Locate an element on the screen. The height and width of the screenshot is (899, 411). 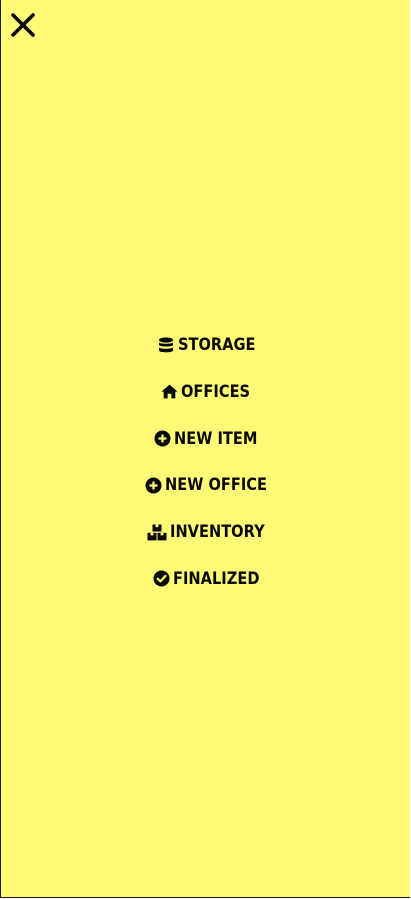
close-button is located at coordinates (23, 25).